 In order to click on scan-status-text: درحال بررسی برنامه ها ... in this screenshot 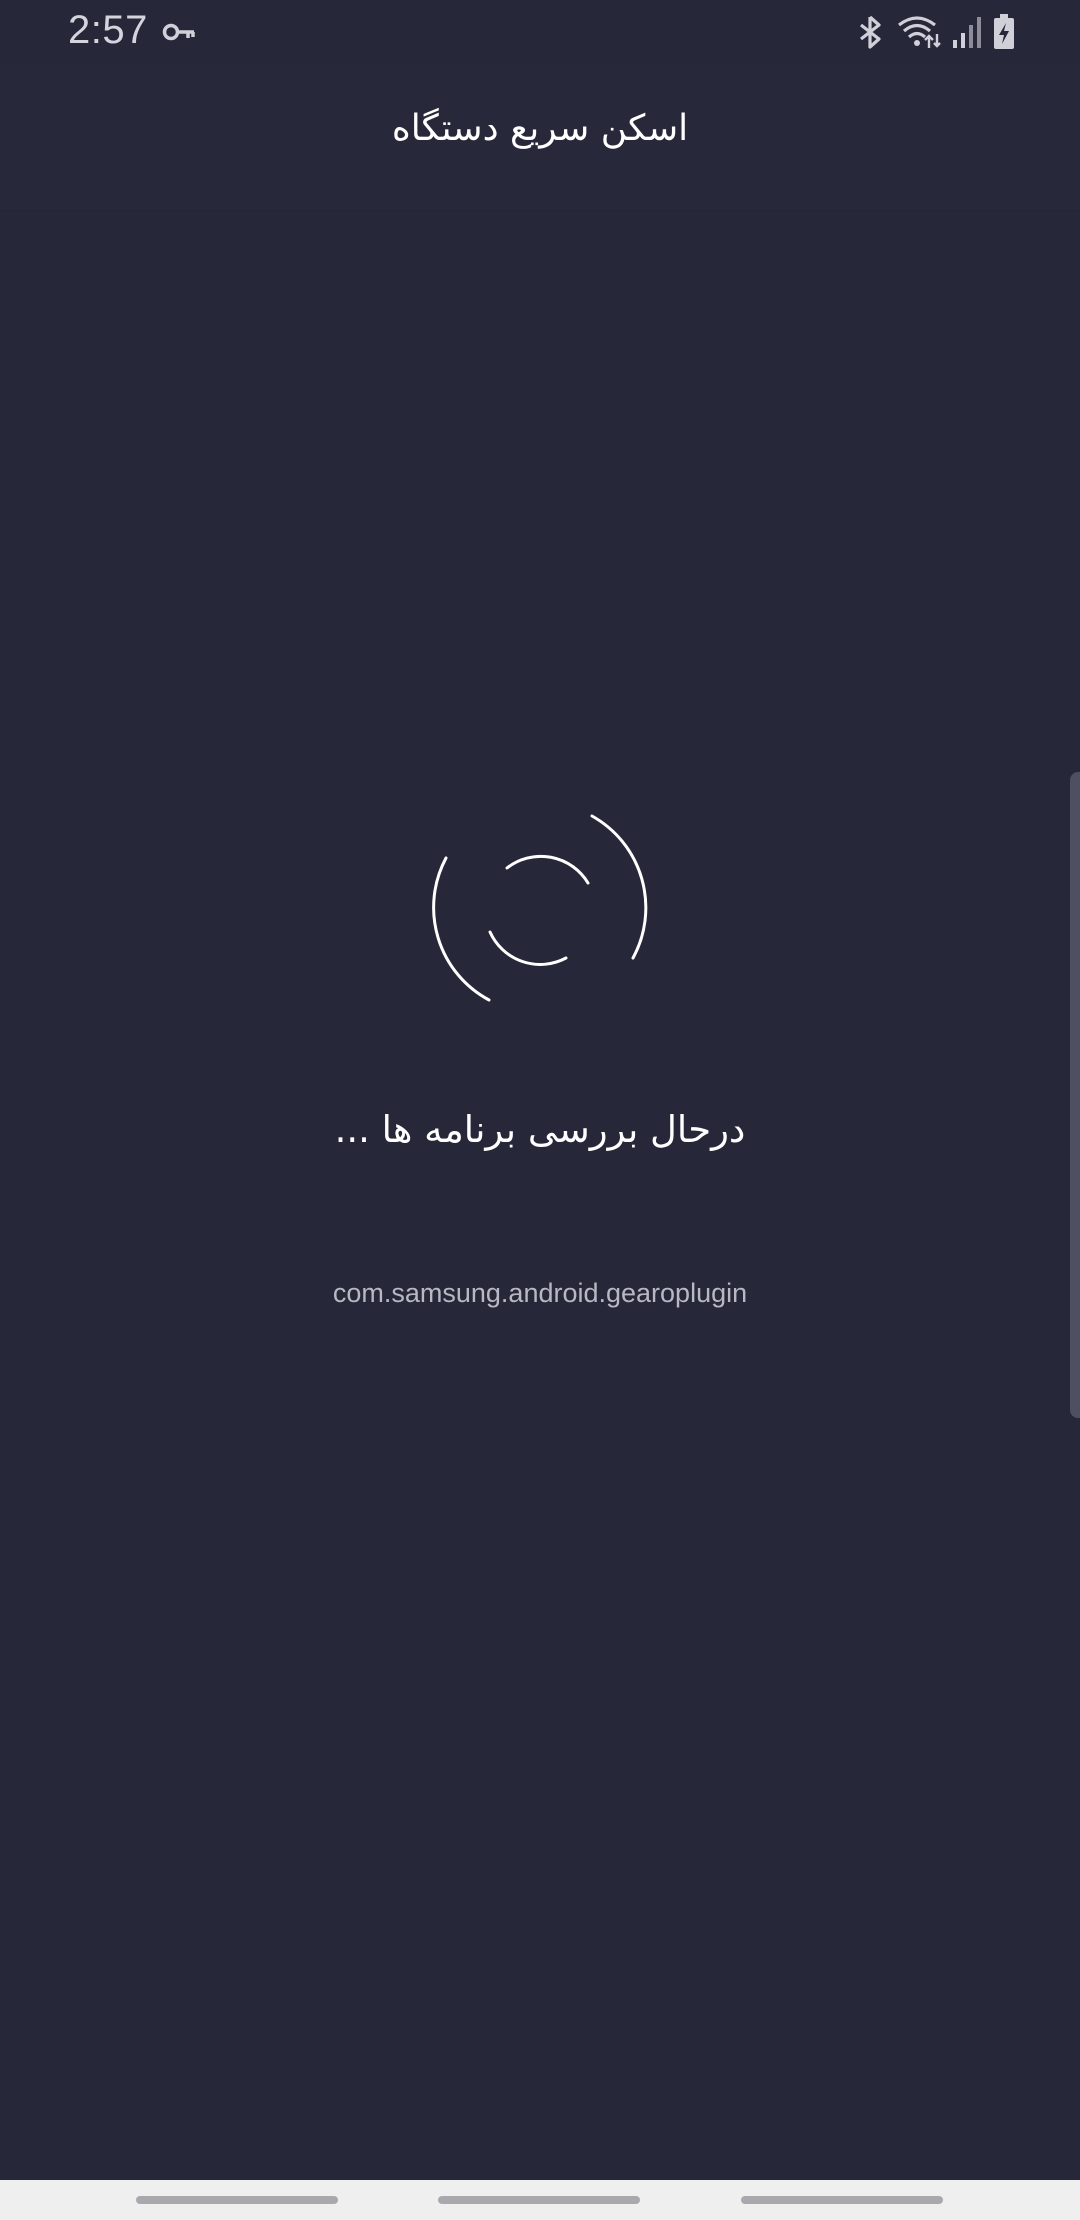, I will do `click(540, 1129)`.